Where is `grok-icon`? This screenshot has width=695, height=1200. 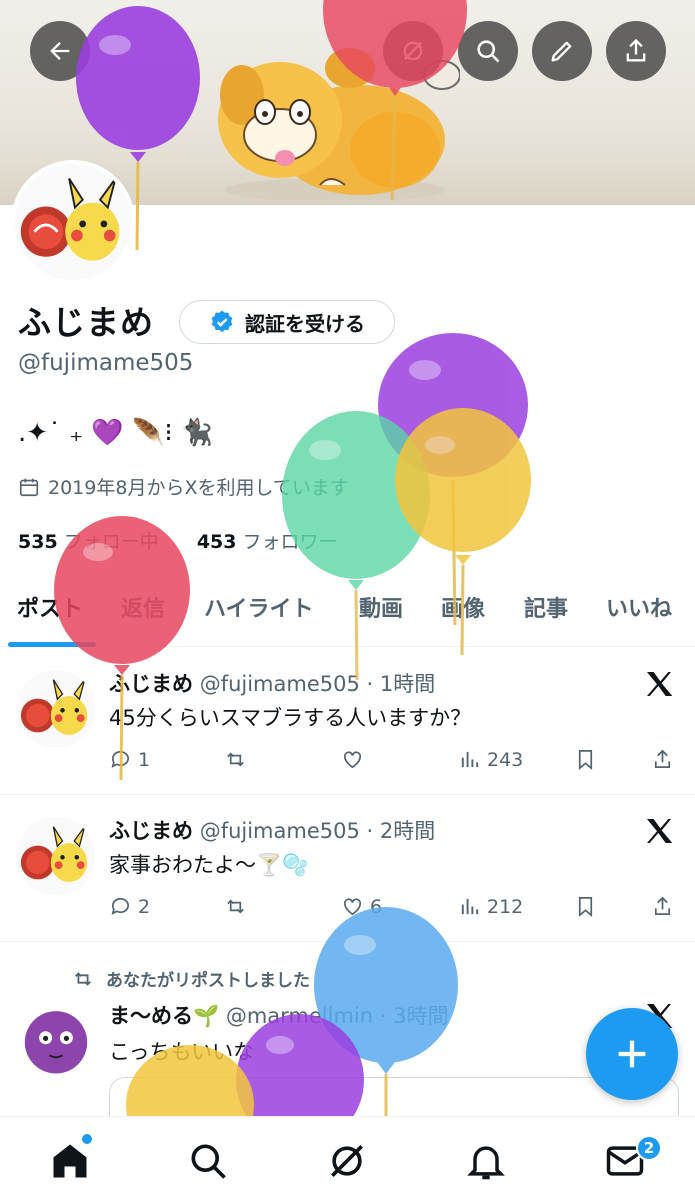
grok-icon is located at coordinates (347, 1161).